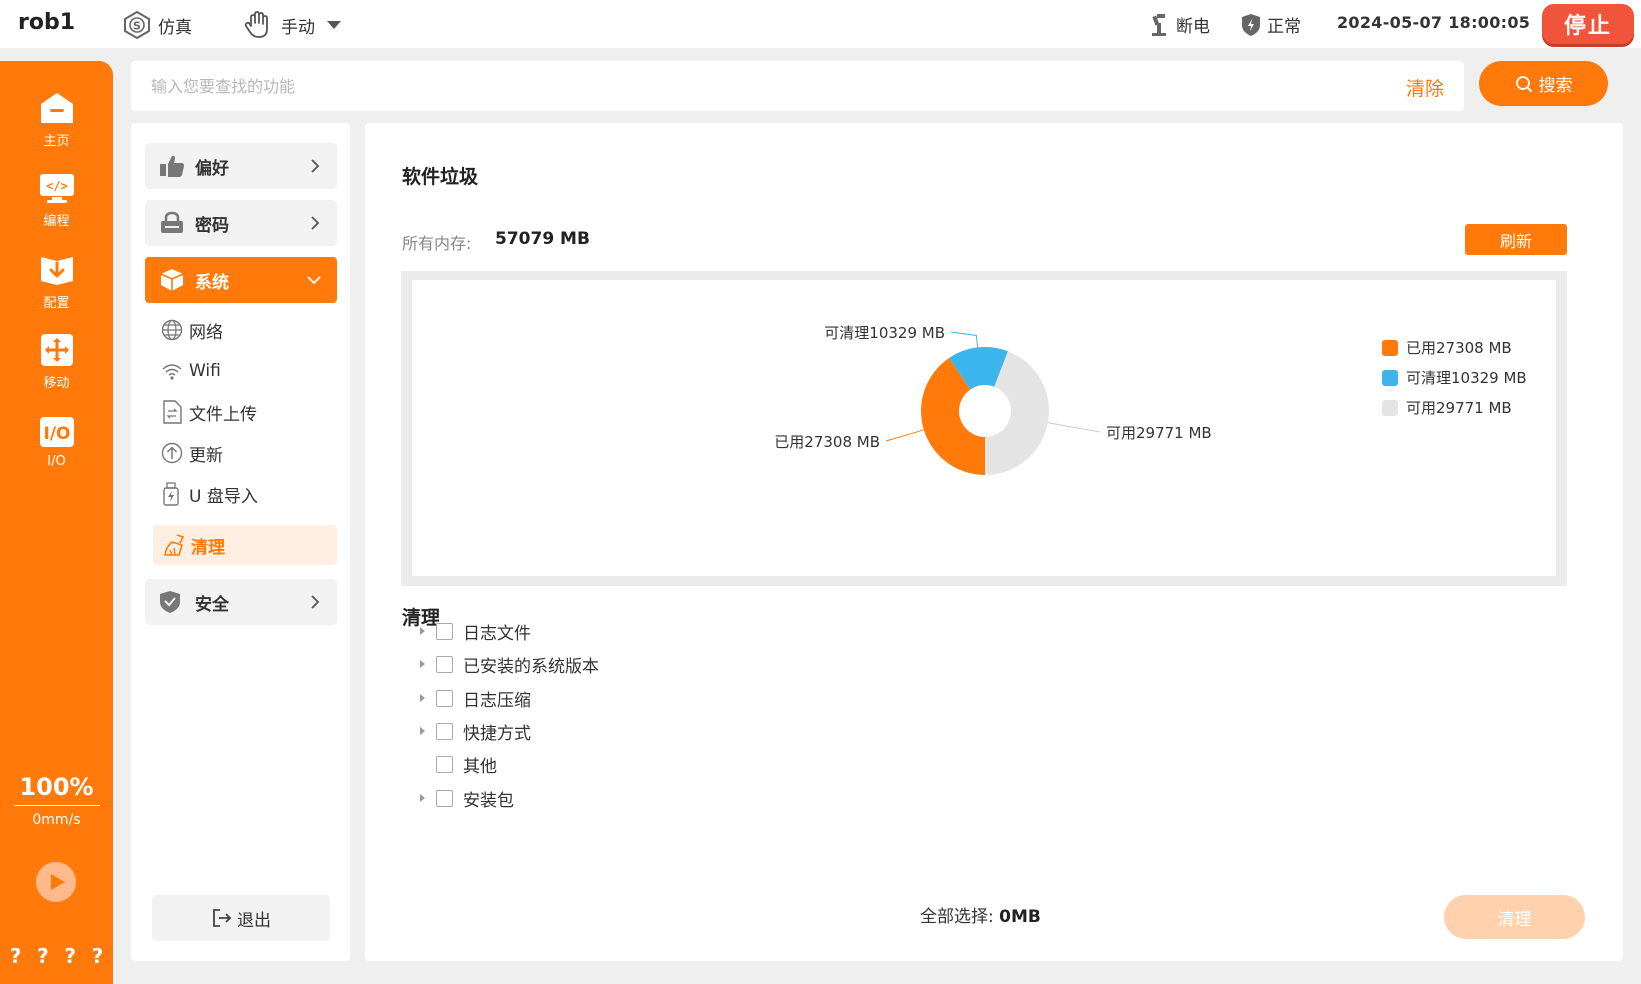 This screenshot has width=1641, height=984. Describe the element at coordinates (241, 166) in the screenshot. I see `menu-group-preferences: 偏好` at that location.